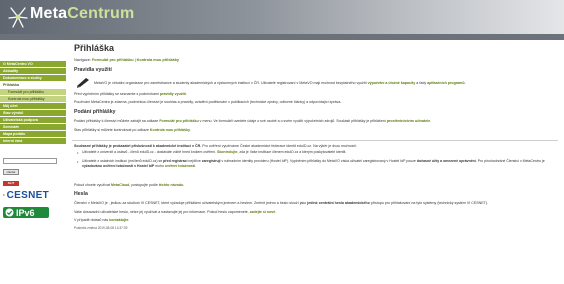 The height and width of the screenshot is (284, 564). What do you see at coordinates (94, 48) in the screenshot?
I see `page-title: Přihláška` at bounding box center [94, 48].